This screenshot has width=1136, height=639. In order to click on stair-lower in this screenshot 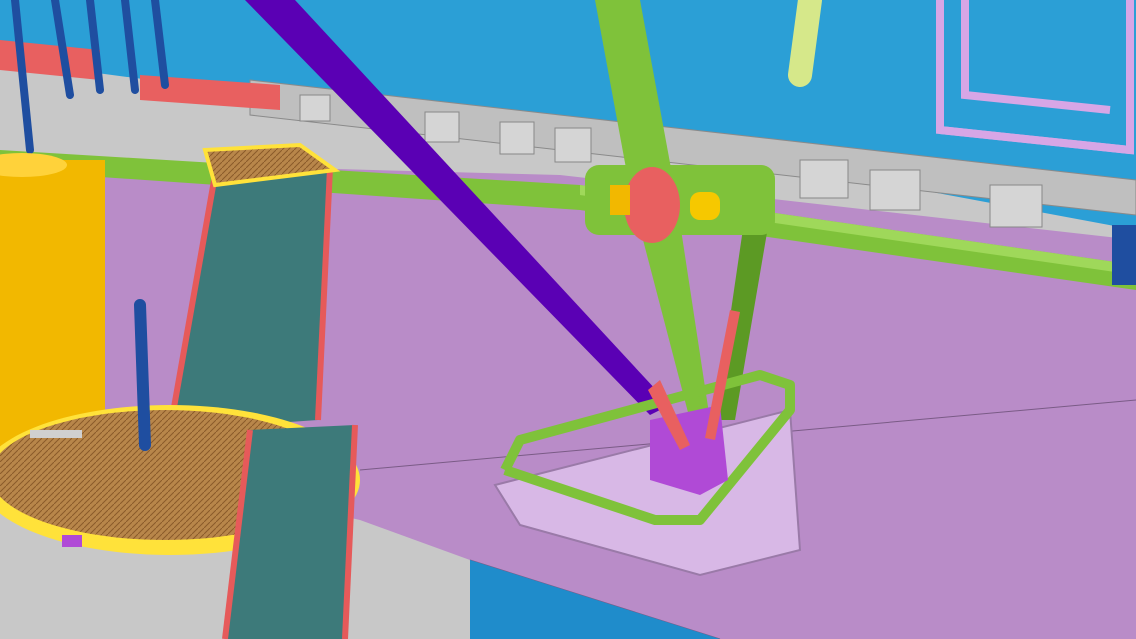, I will do `click(290, 531)`.